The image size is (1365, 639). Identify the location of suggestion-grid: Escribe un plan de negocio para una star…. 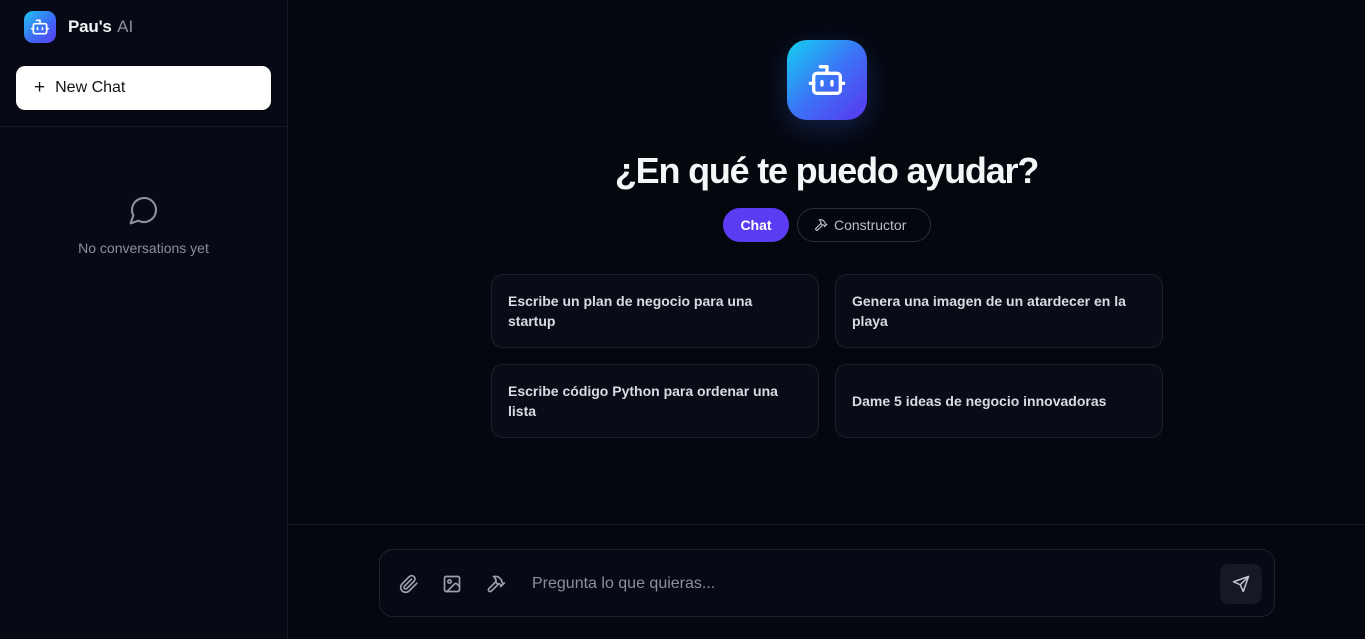
(827, 356).